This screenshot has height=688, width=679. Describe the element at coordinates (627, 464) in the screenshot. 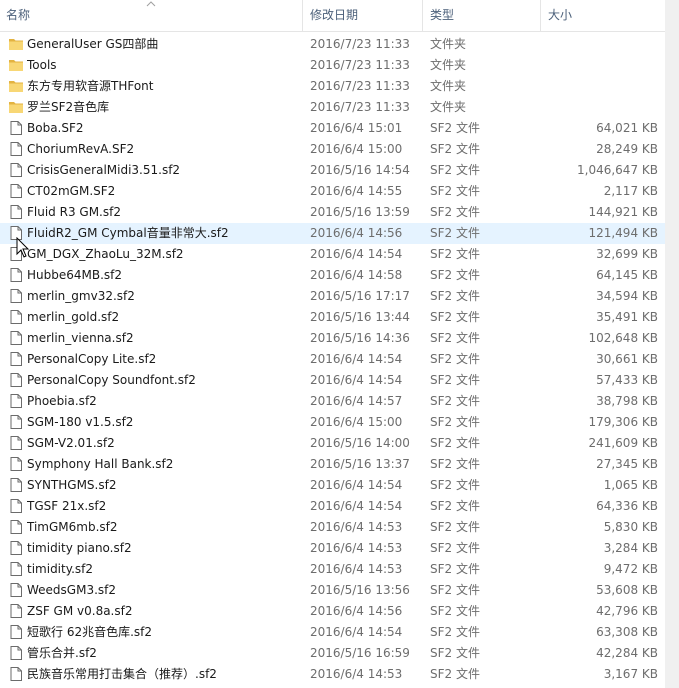

I see `file-size: 27,345 KB` at that location.